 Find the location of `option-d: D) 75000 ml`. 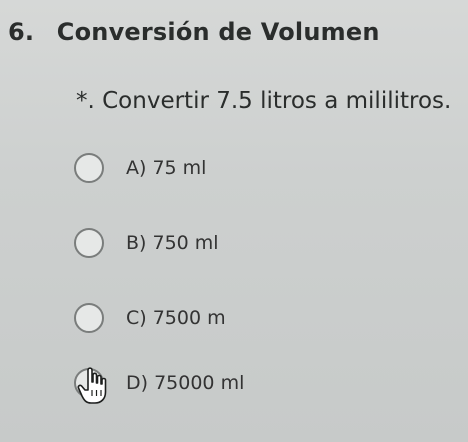

option-d: D) 75000 ml is located at coordinates (159, 384).